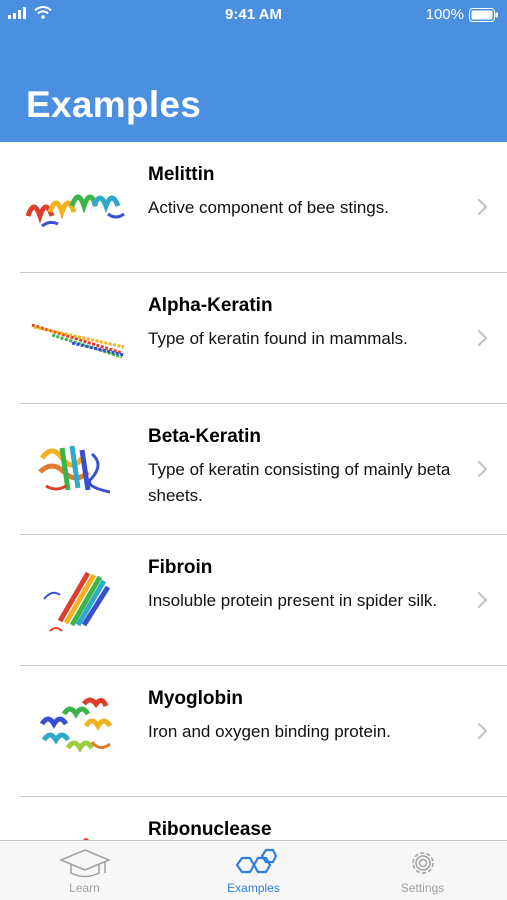 The width and height of the screenshot is (507, 900). What do you see at coordinates (444, 14) in the screenshot?
I see `battery-percentage: 100%` at bounding box center [444, 14].